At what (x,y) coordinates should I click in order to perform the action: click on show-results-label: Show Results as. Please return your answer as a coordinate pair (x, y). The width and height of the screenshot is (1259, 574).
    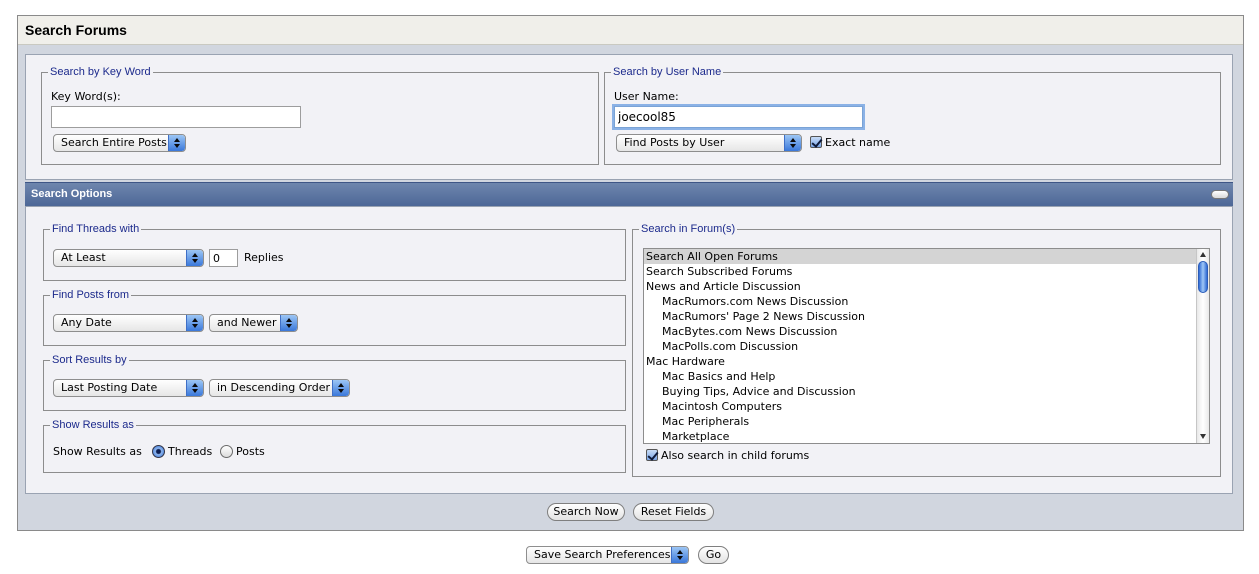
    Looking at the image, I should click on (97, 451).